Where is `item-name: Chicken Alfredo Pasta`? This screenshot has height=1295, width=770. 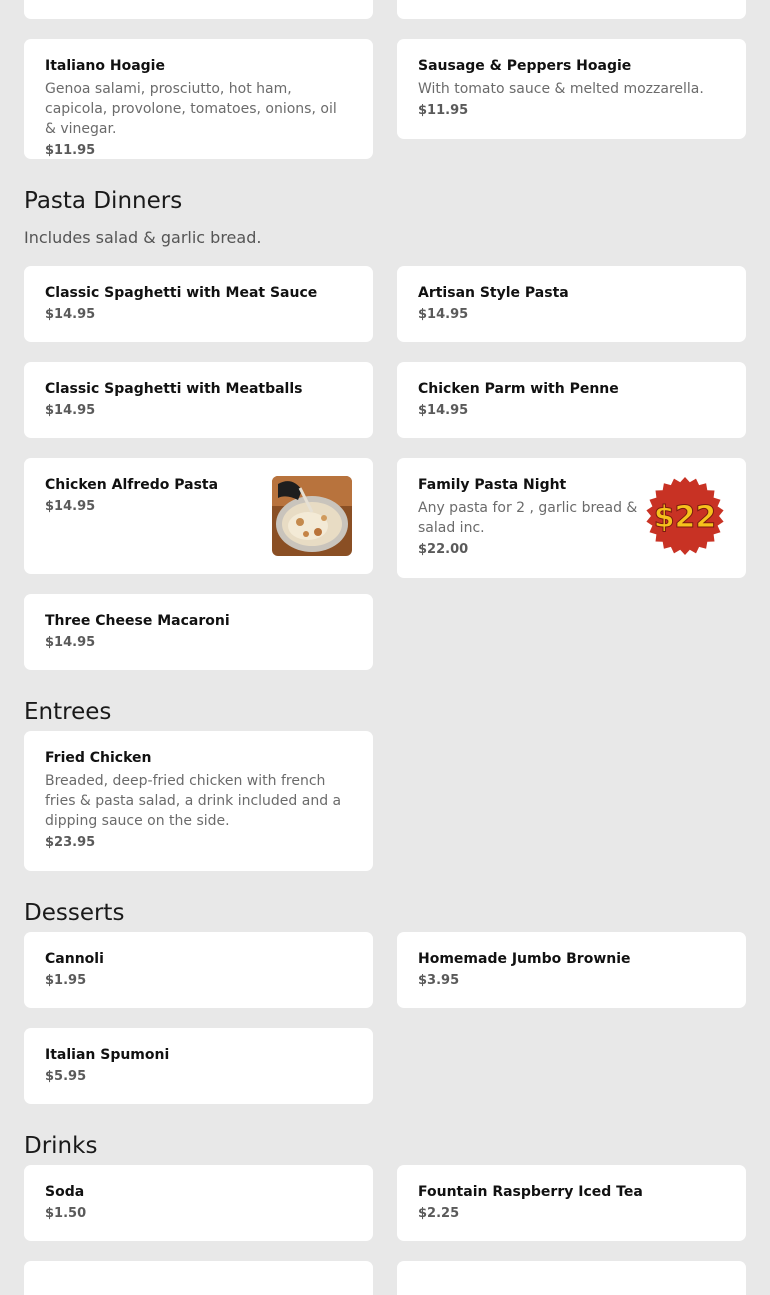
item-name: Chicken Alfredo Pasta is located at coordinates (132, 485).